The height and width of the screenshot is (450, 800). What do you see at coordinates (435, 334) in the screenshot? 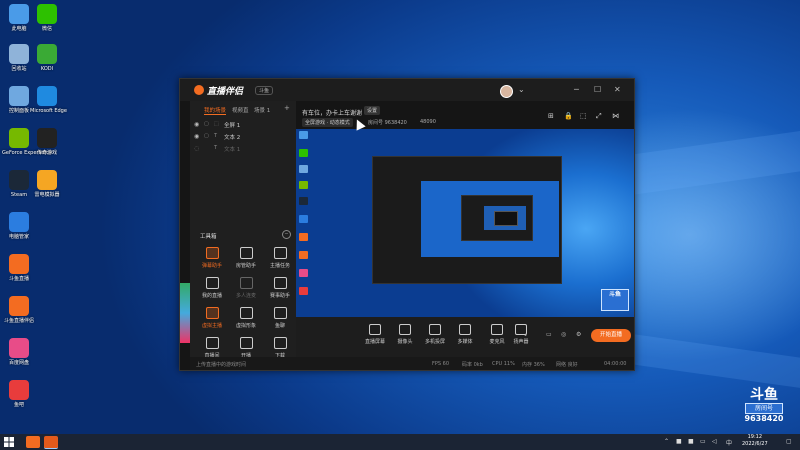
I see `control-button: 多机投屏` at bounding box center [435, 334].